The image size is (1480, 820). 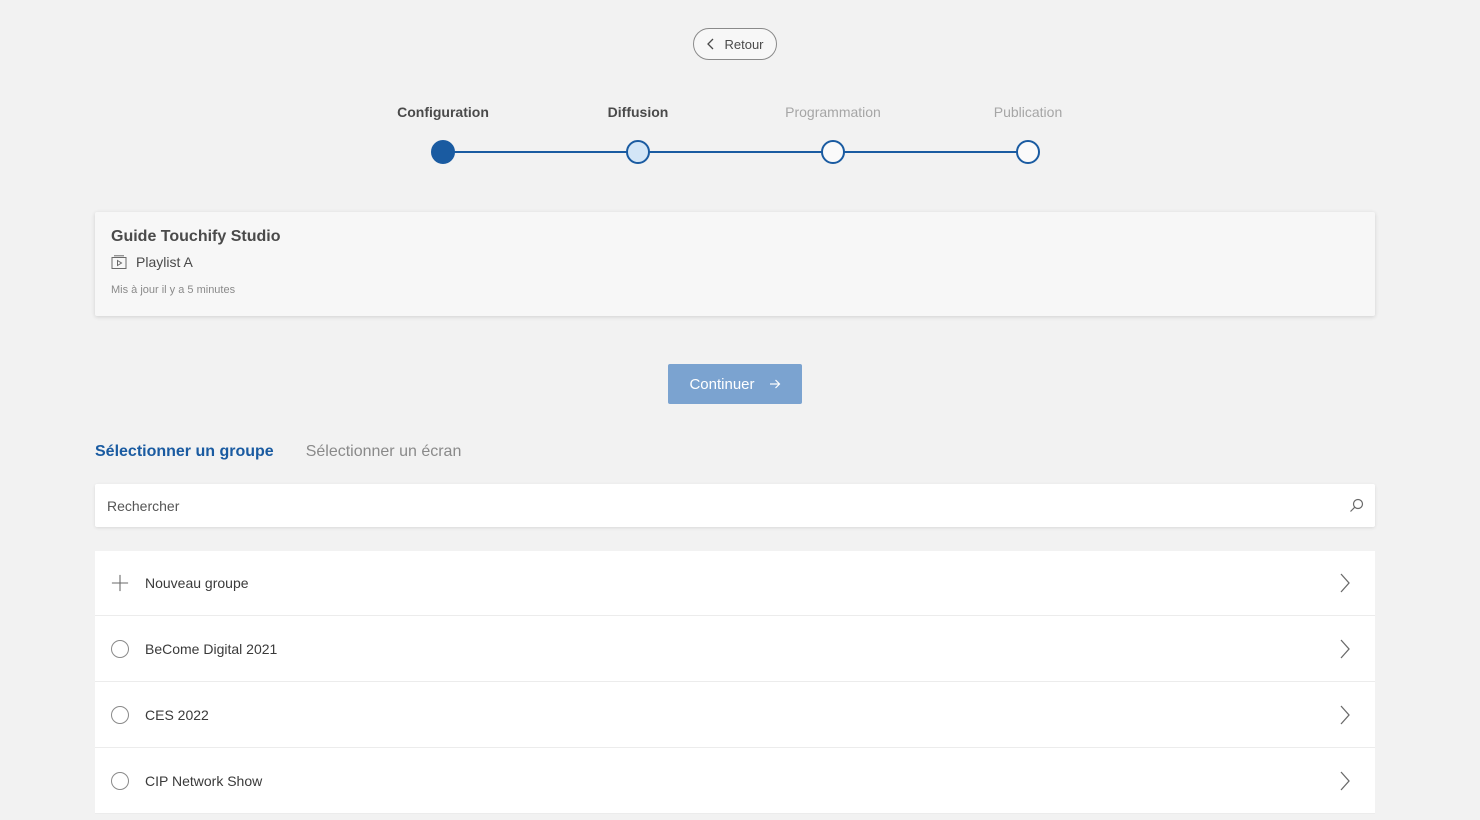 What do you see at coordinates (384, 452) in the screenshot?
I see `tab-select-screen: Sélectionner un écran` at bounding box center [384, 452].